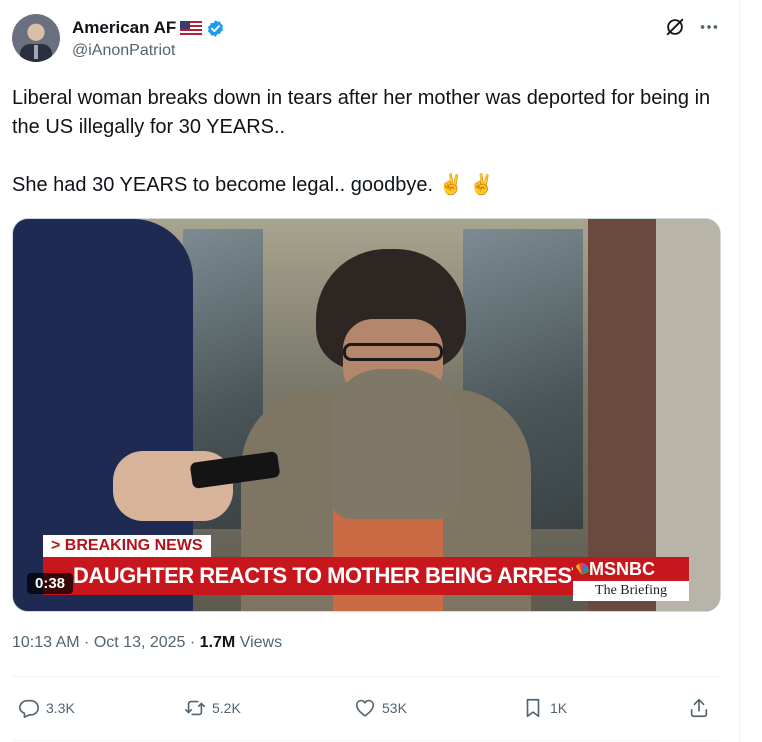 This screenshot has height=742, width=762. What do you see at coordinates (533, 708) in the screenshot?
I see `bookmark-icon` at bounding box center [533, 708].